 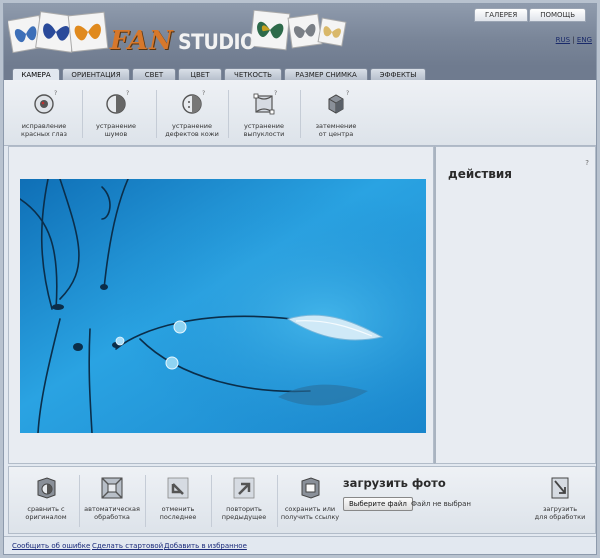 I want to click on tool-vignette: ? затемнение от центра, so click(x=336, y=114).